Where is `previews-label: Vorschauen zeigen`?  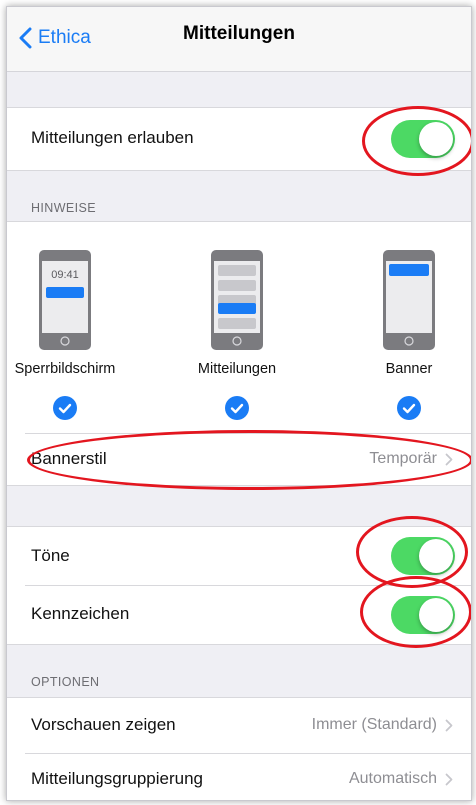
previews-label: Vorschauen zeigen is located at coordinates (103, 724).